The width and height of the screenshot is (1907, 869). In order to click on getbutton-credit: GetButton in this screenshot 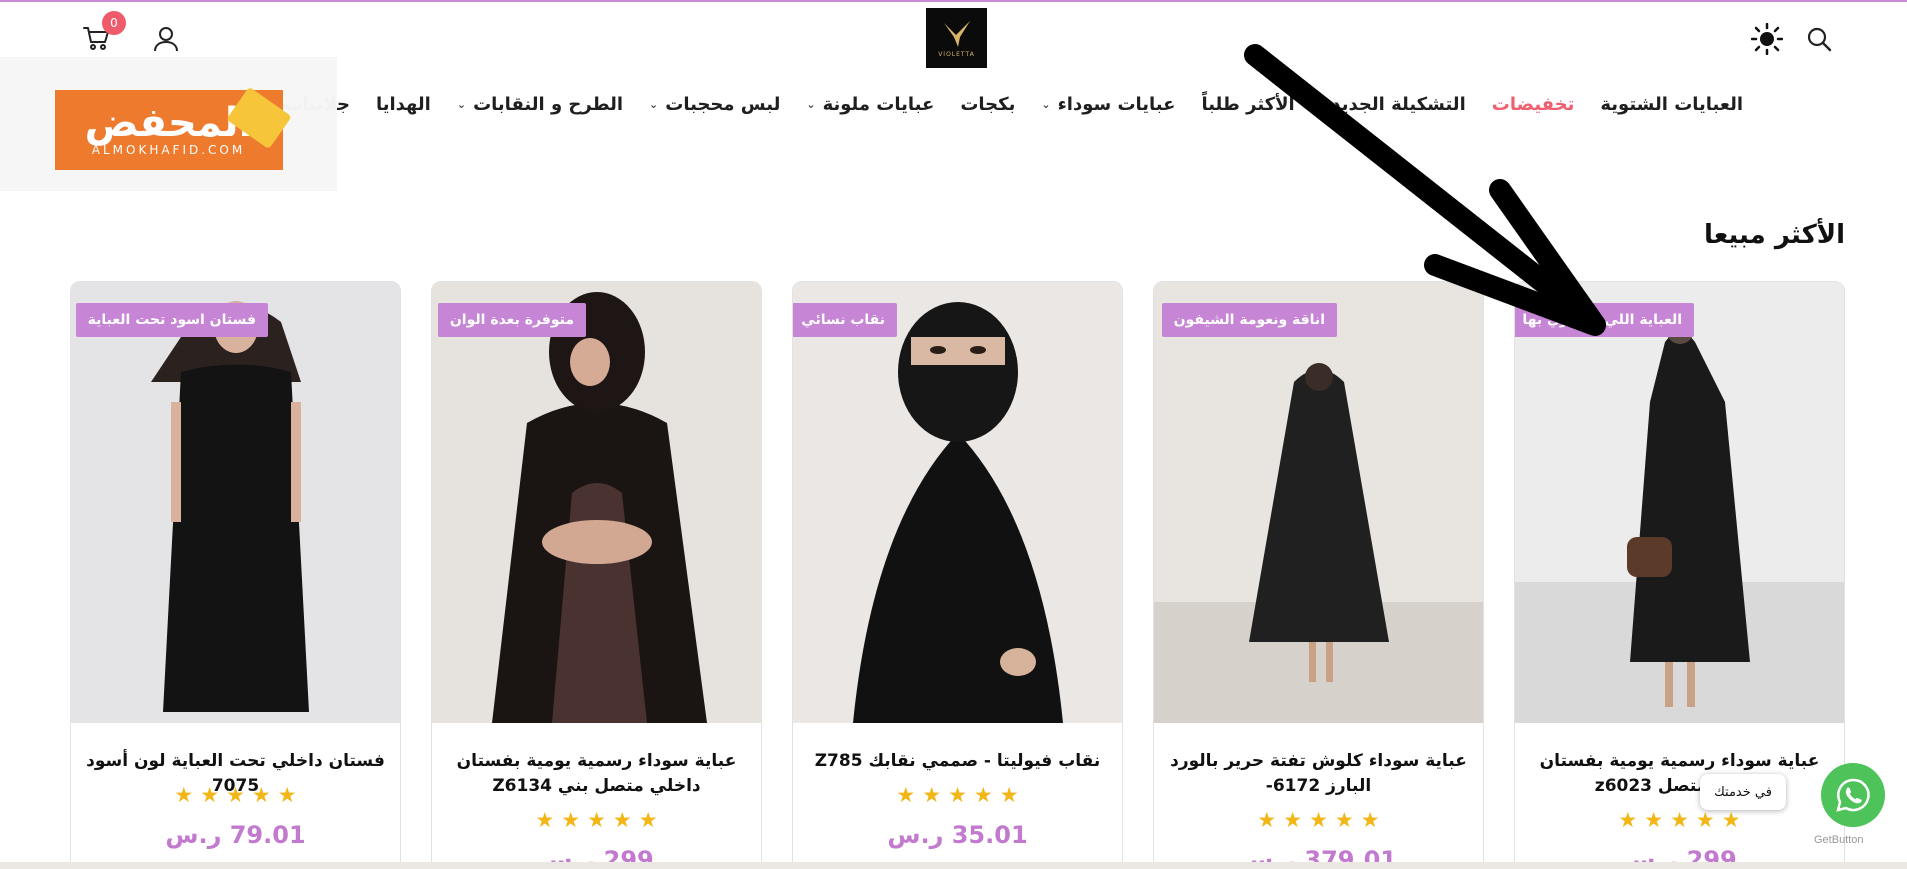, I will do `click(1839, 840)`.